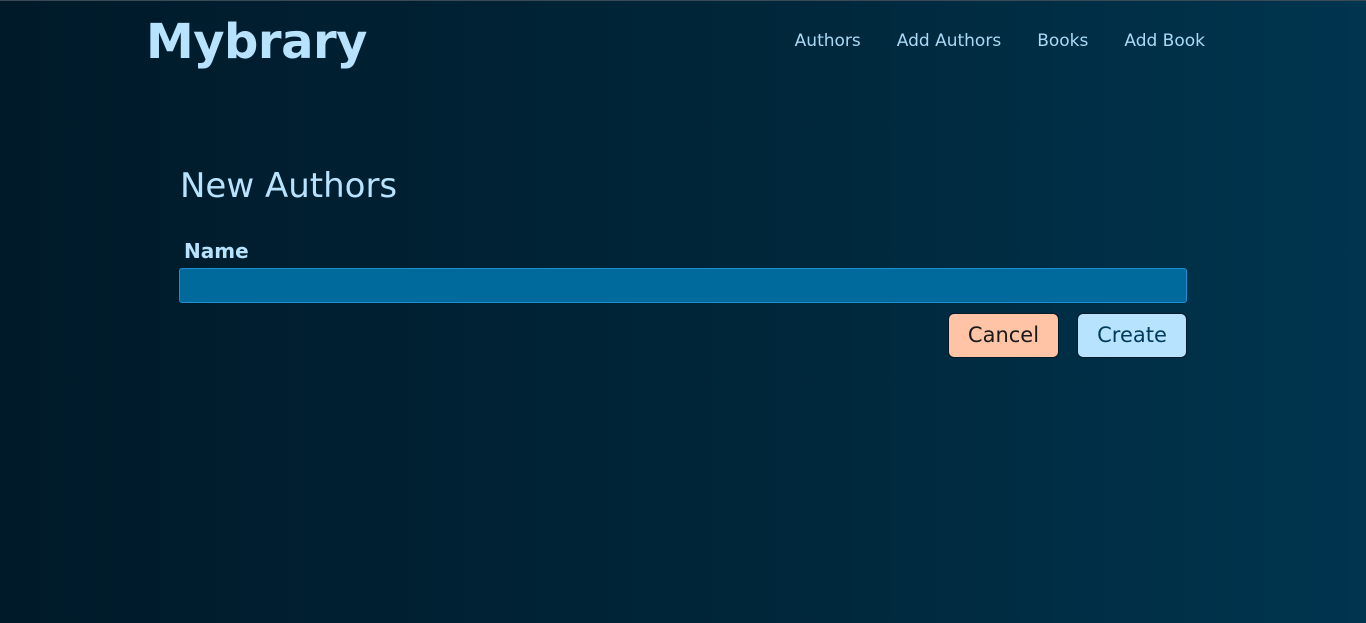 This screenshot has height=623, width=1366. Describe the element at coordinates (683, 0) in the screenshot. I see `top-divider` at that location.